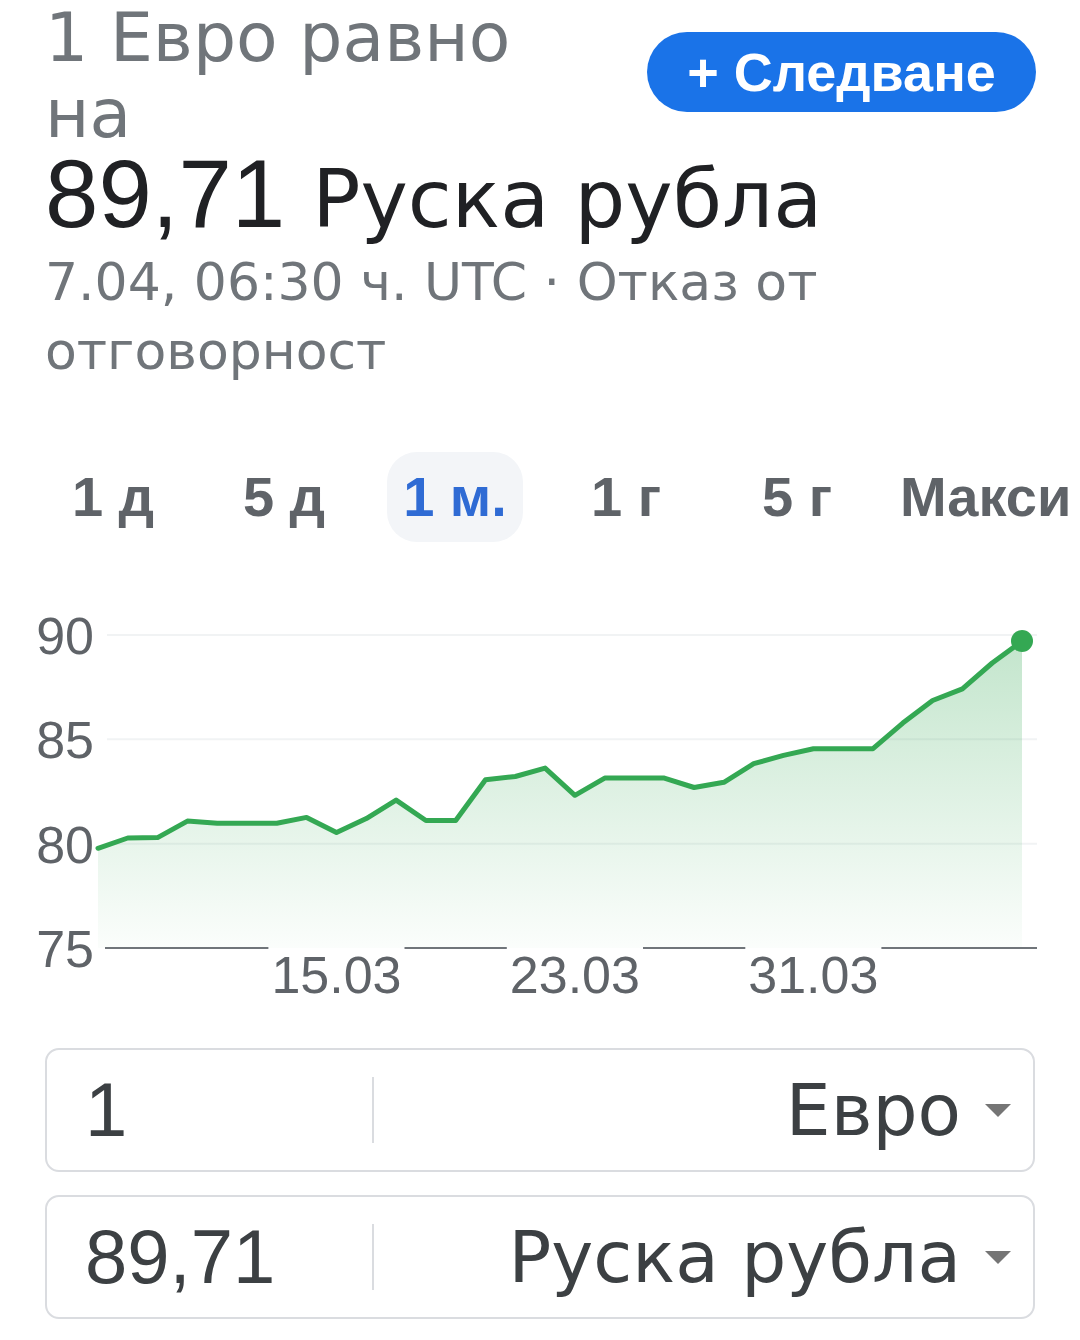 The height and width of the screenshot is (1340, 1080). I want to click on range-tab: 1 г, so click(626, 497).